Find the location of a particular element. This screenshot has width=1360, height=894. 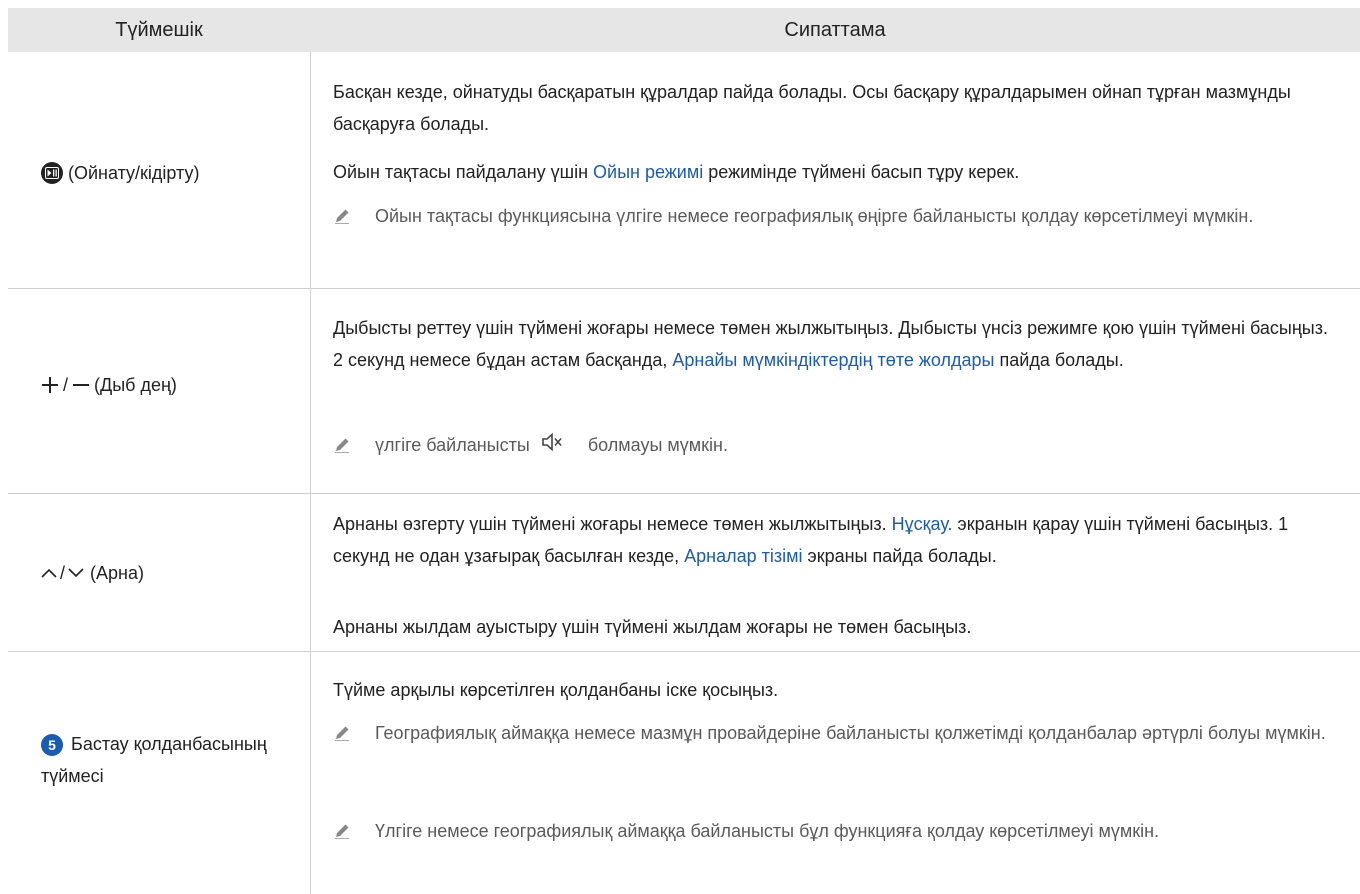

column-divider is located at coordinates (310, 473).